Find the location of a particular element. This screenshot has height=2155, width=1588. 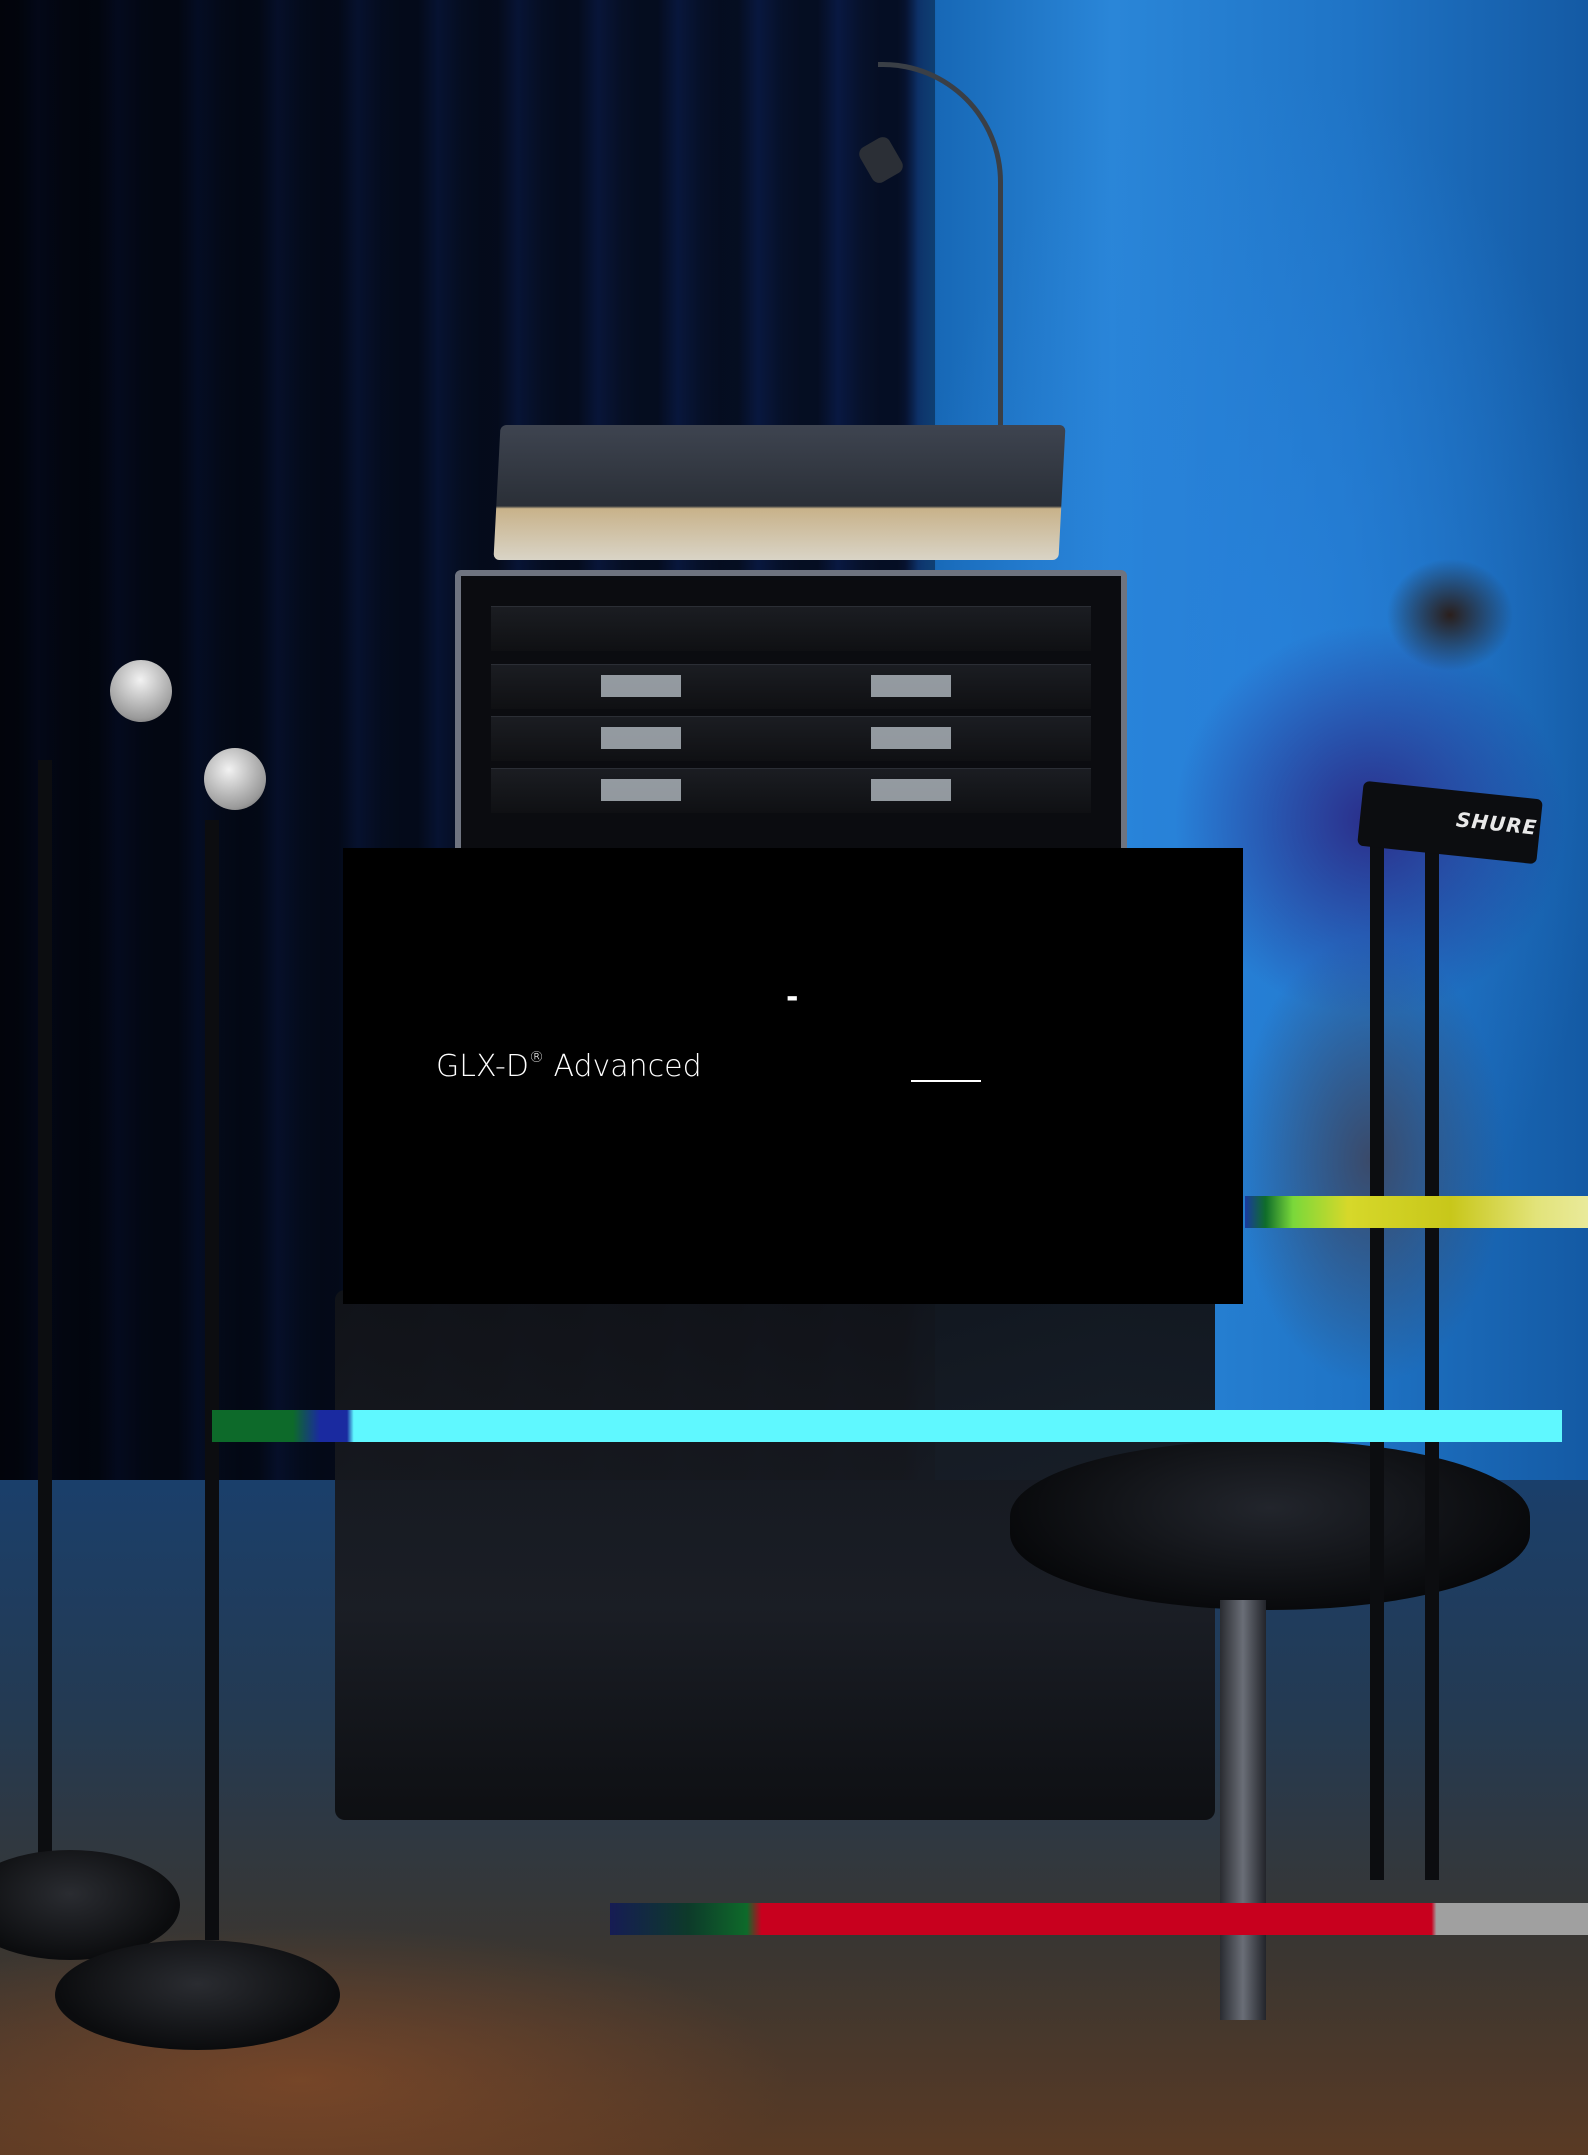

card-underline is located at coordinates (946, 1081).